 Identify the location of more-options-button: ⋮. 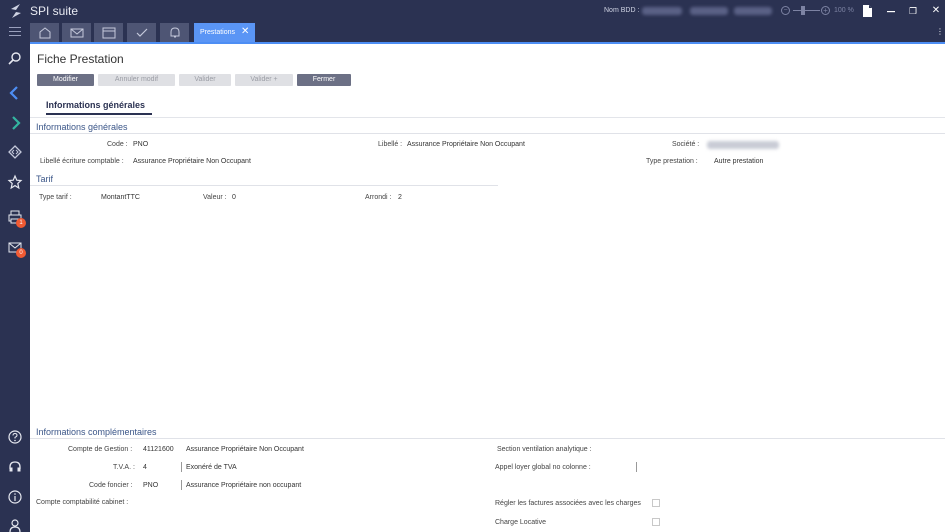
(940, 31).